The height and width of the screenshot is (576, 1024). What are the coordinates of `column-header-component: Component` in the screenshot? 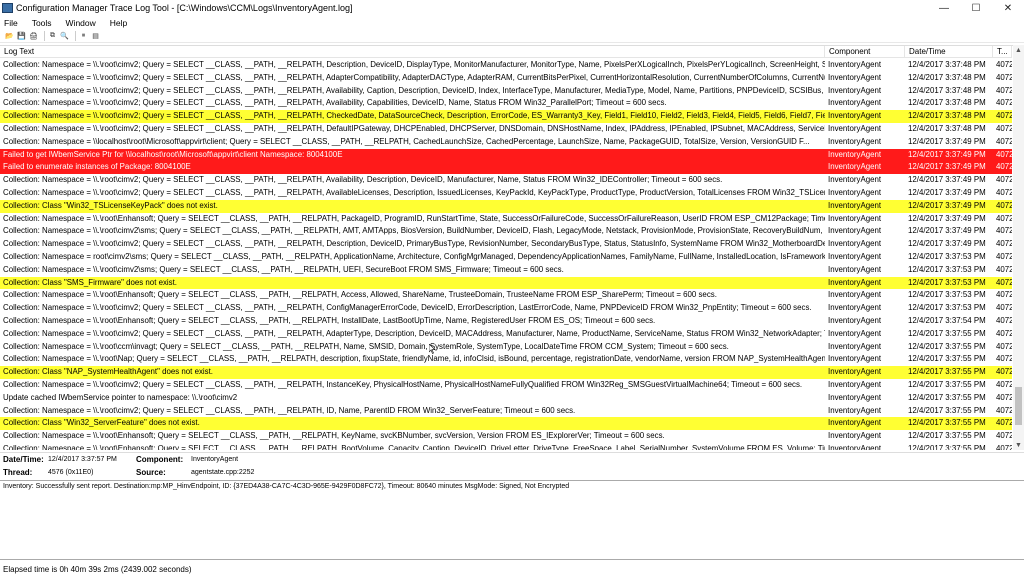 It's located at (865, 52).